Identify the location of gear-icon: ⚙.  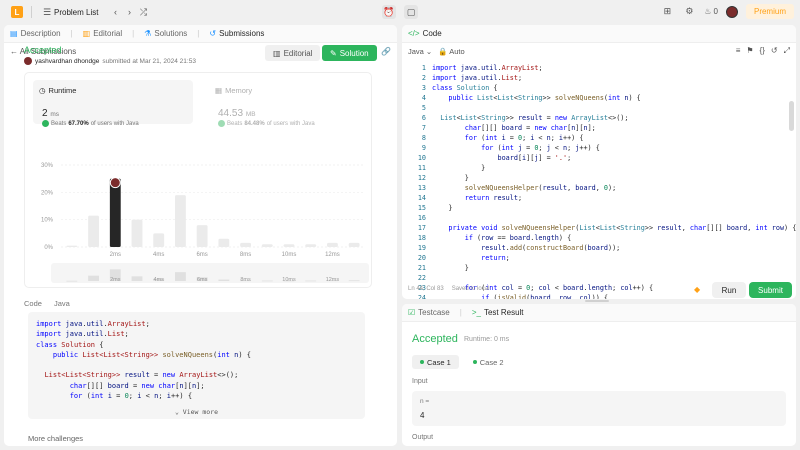
(689, 12).